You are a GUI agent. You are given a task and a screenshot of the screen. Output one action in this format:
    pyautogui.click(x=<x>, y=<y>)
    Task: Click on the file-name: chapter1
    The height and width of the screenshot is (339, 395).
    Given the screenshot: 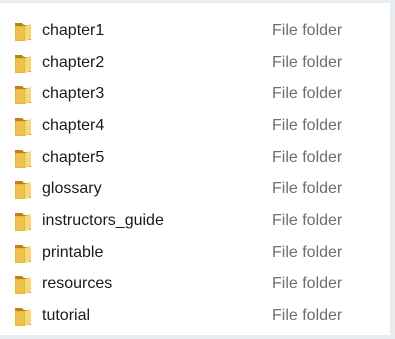 What is the action you would take?
    pyautogui.click(x=73, y=30)
    